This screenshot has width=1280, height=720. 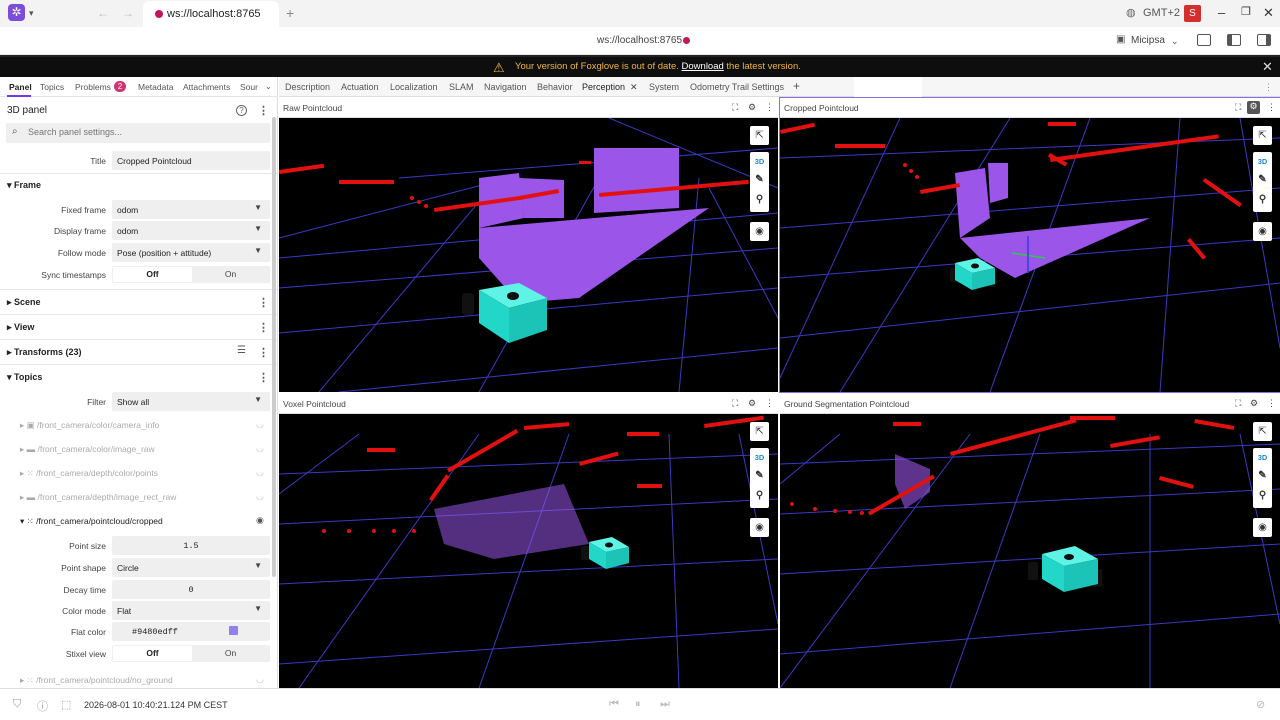 I want to click on shield-icon: ⛉, so click(x=17, y=704).